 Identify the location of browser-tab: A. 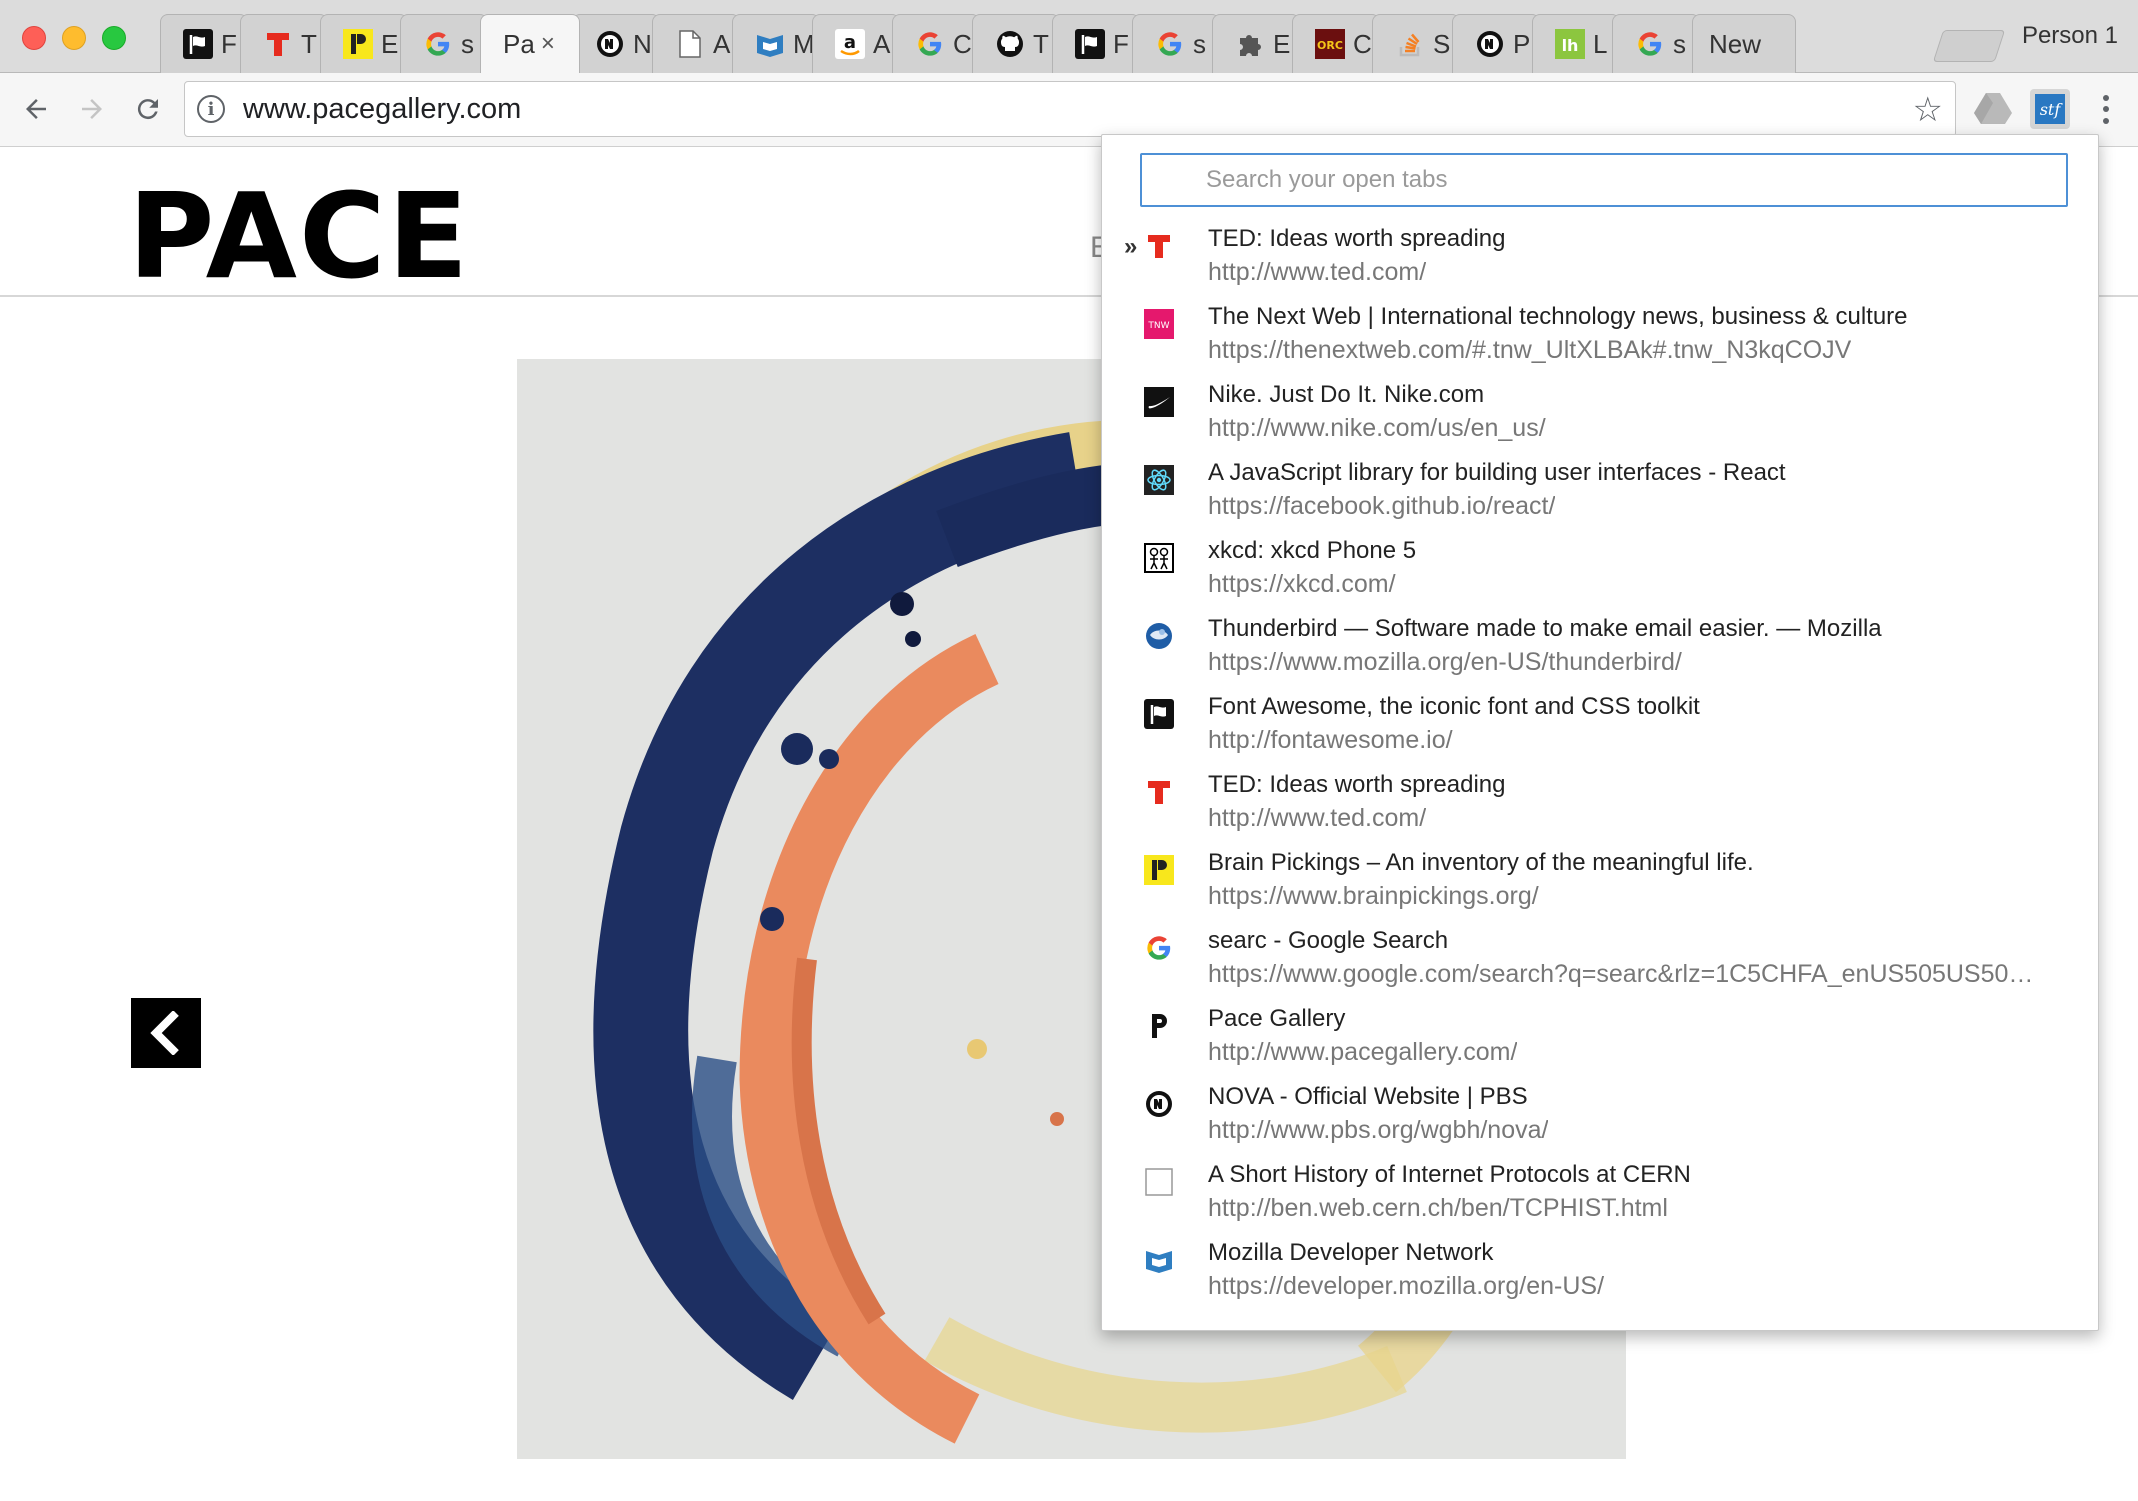
(696, 43).